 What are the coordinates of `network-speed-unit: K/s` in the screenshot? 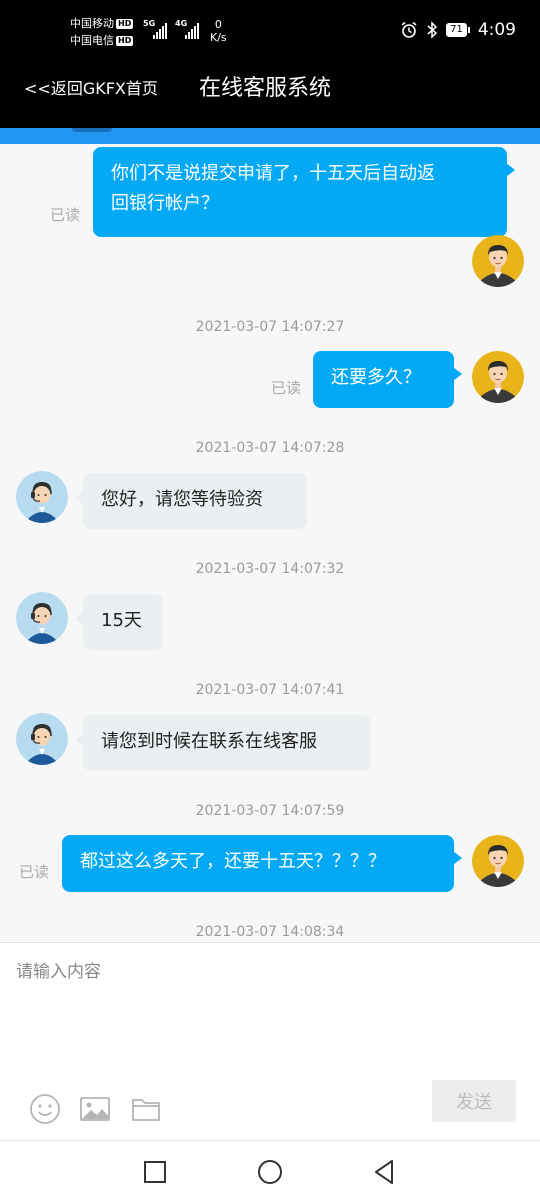 It's located at (218, 37).